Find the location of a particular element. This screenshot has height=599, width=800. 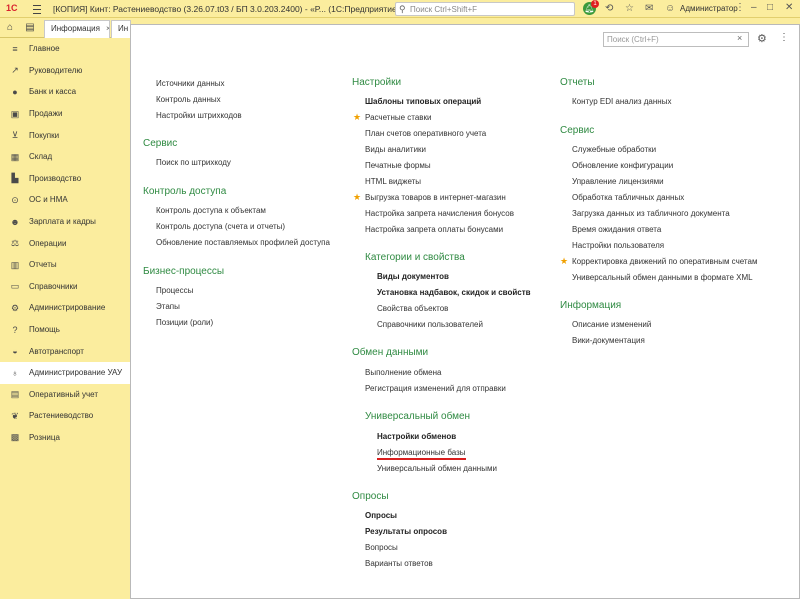

link-run-exchange: Выполнение обмена is located at coordinates (403, 372).